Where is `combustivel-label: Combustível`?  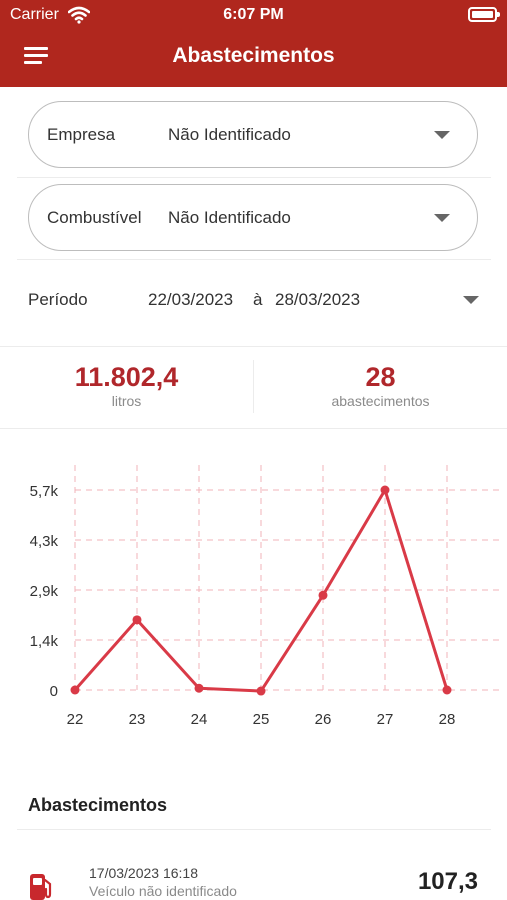
combustivel-label: Combustível is located at coordinates (94, 217).